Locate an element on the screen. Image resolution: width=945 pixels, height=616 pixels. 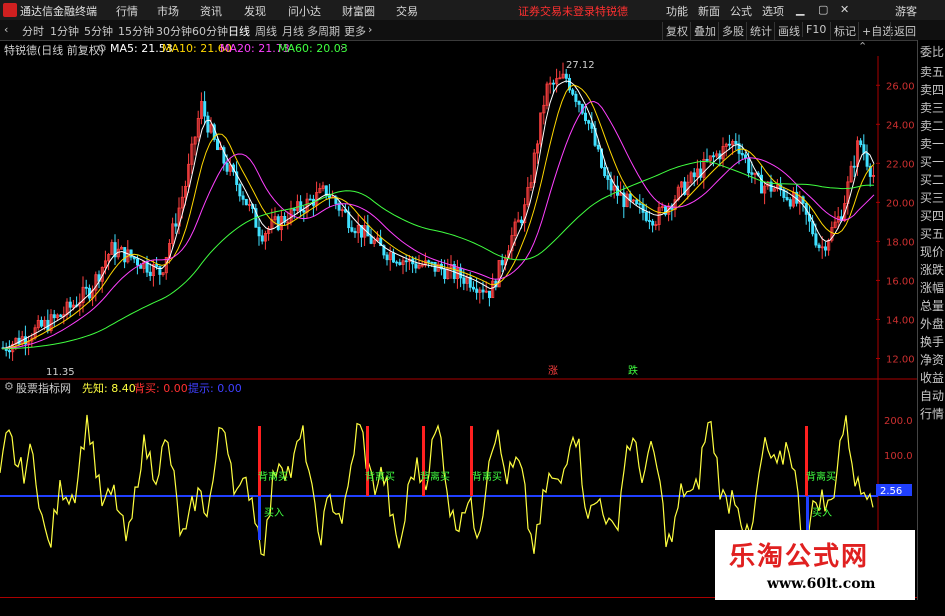
menu-item-faxian: 发现 is located at coordinates (255, 11).